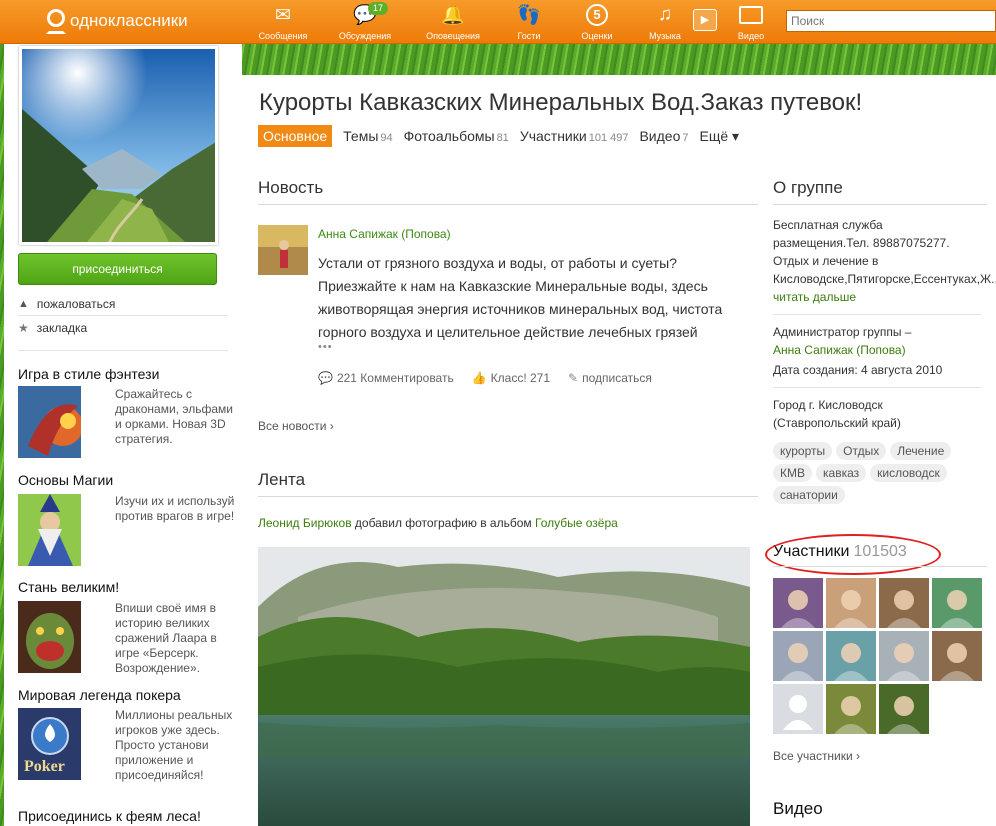 The height and width of the screenshot is (826, 996). What do you see at coordinates (511, 378) in the screenshot?
I see `like-button: 👍 Класс! 271` at bounding box center [511, 378].